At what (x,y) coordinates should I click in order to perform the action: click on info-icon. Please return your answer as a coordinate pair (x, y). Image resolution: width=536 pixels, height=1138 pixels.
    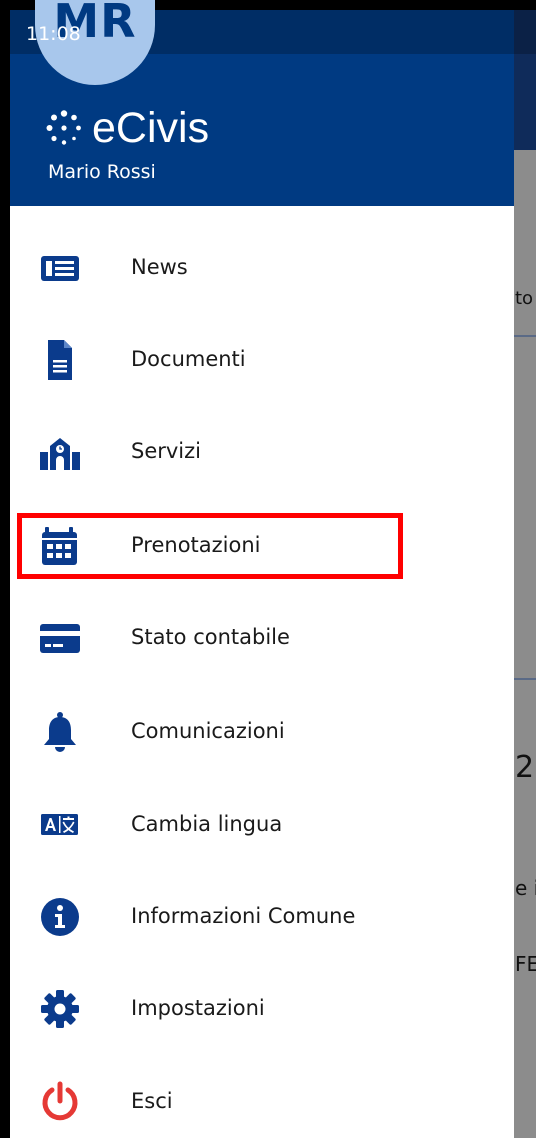
    Looking at the image, I should click on (60, 917).